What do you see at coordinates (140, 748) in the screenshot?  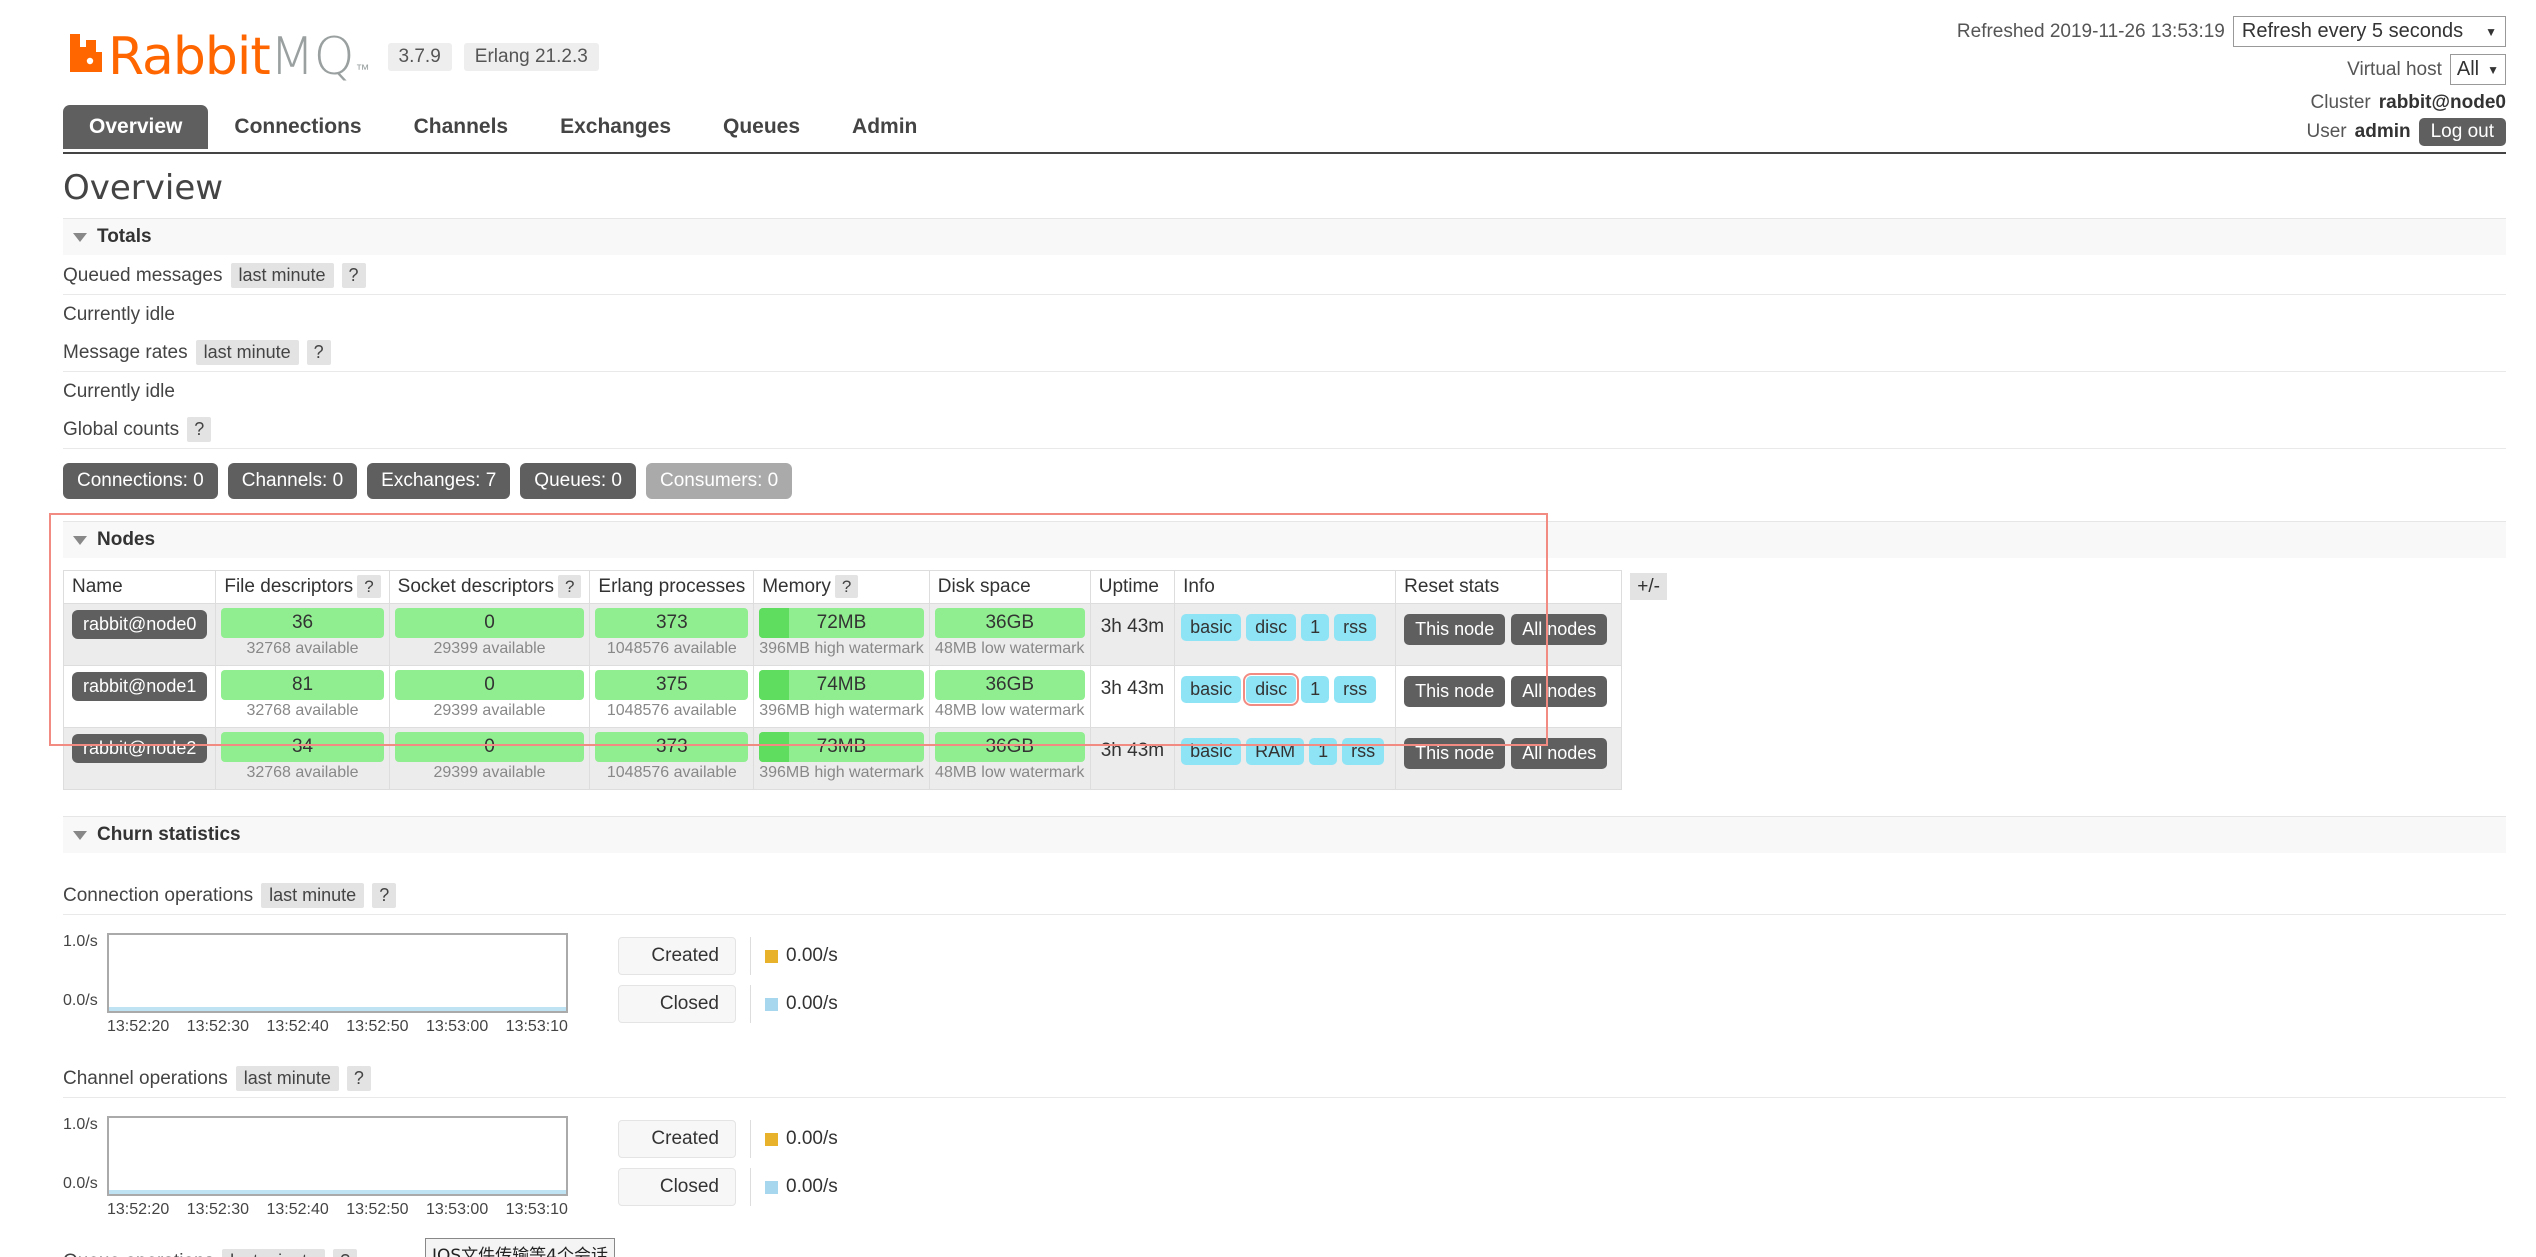 I see `node-name-link: rabbit@node2` at bounding box center [140, 748].